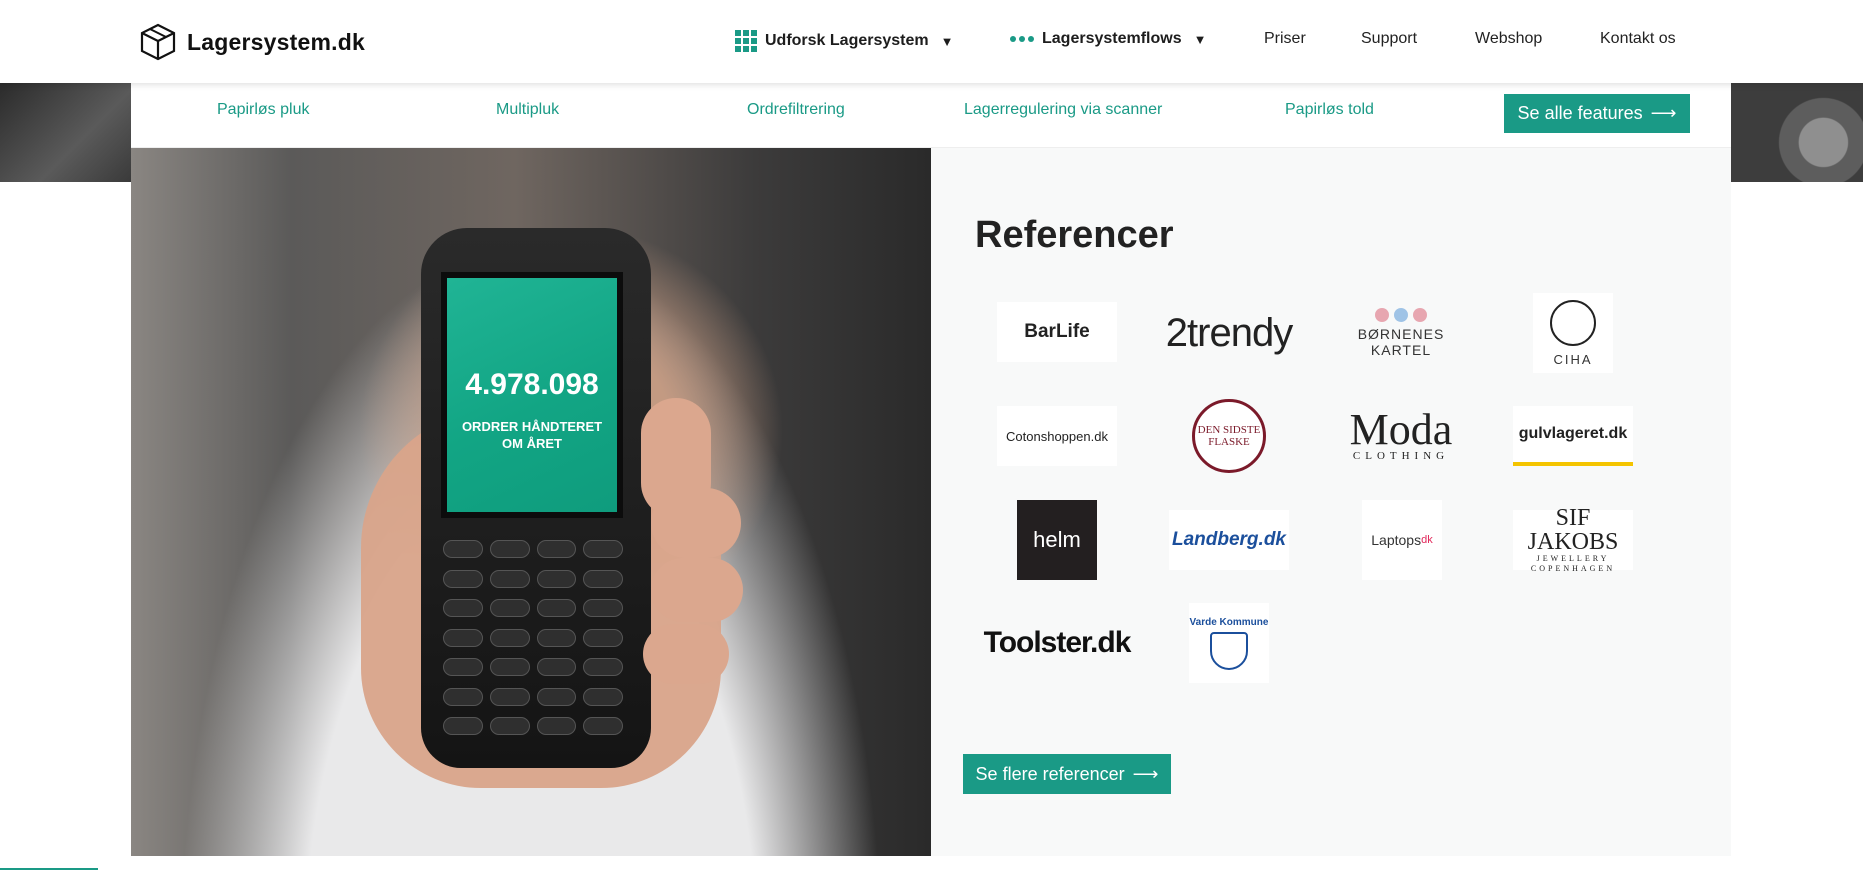 The height and width of the screenshot is (870, 1863). I want to click on scanner-keypad, so click(533, 640).